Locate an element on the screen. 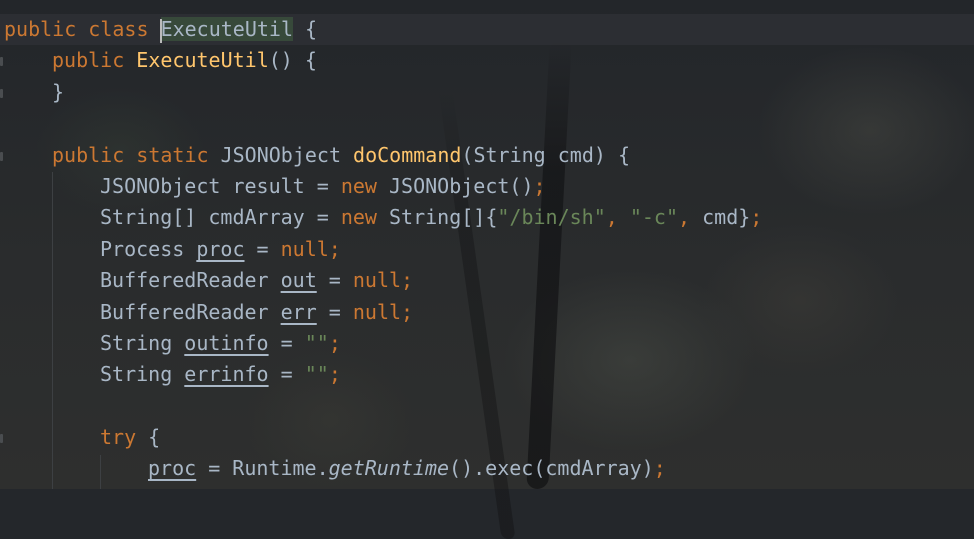 The height and width of the screenshot is (539, 974). code-token: getRuntime is located at coordinates (389, 468).